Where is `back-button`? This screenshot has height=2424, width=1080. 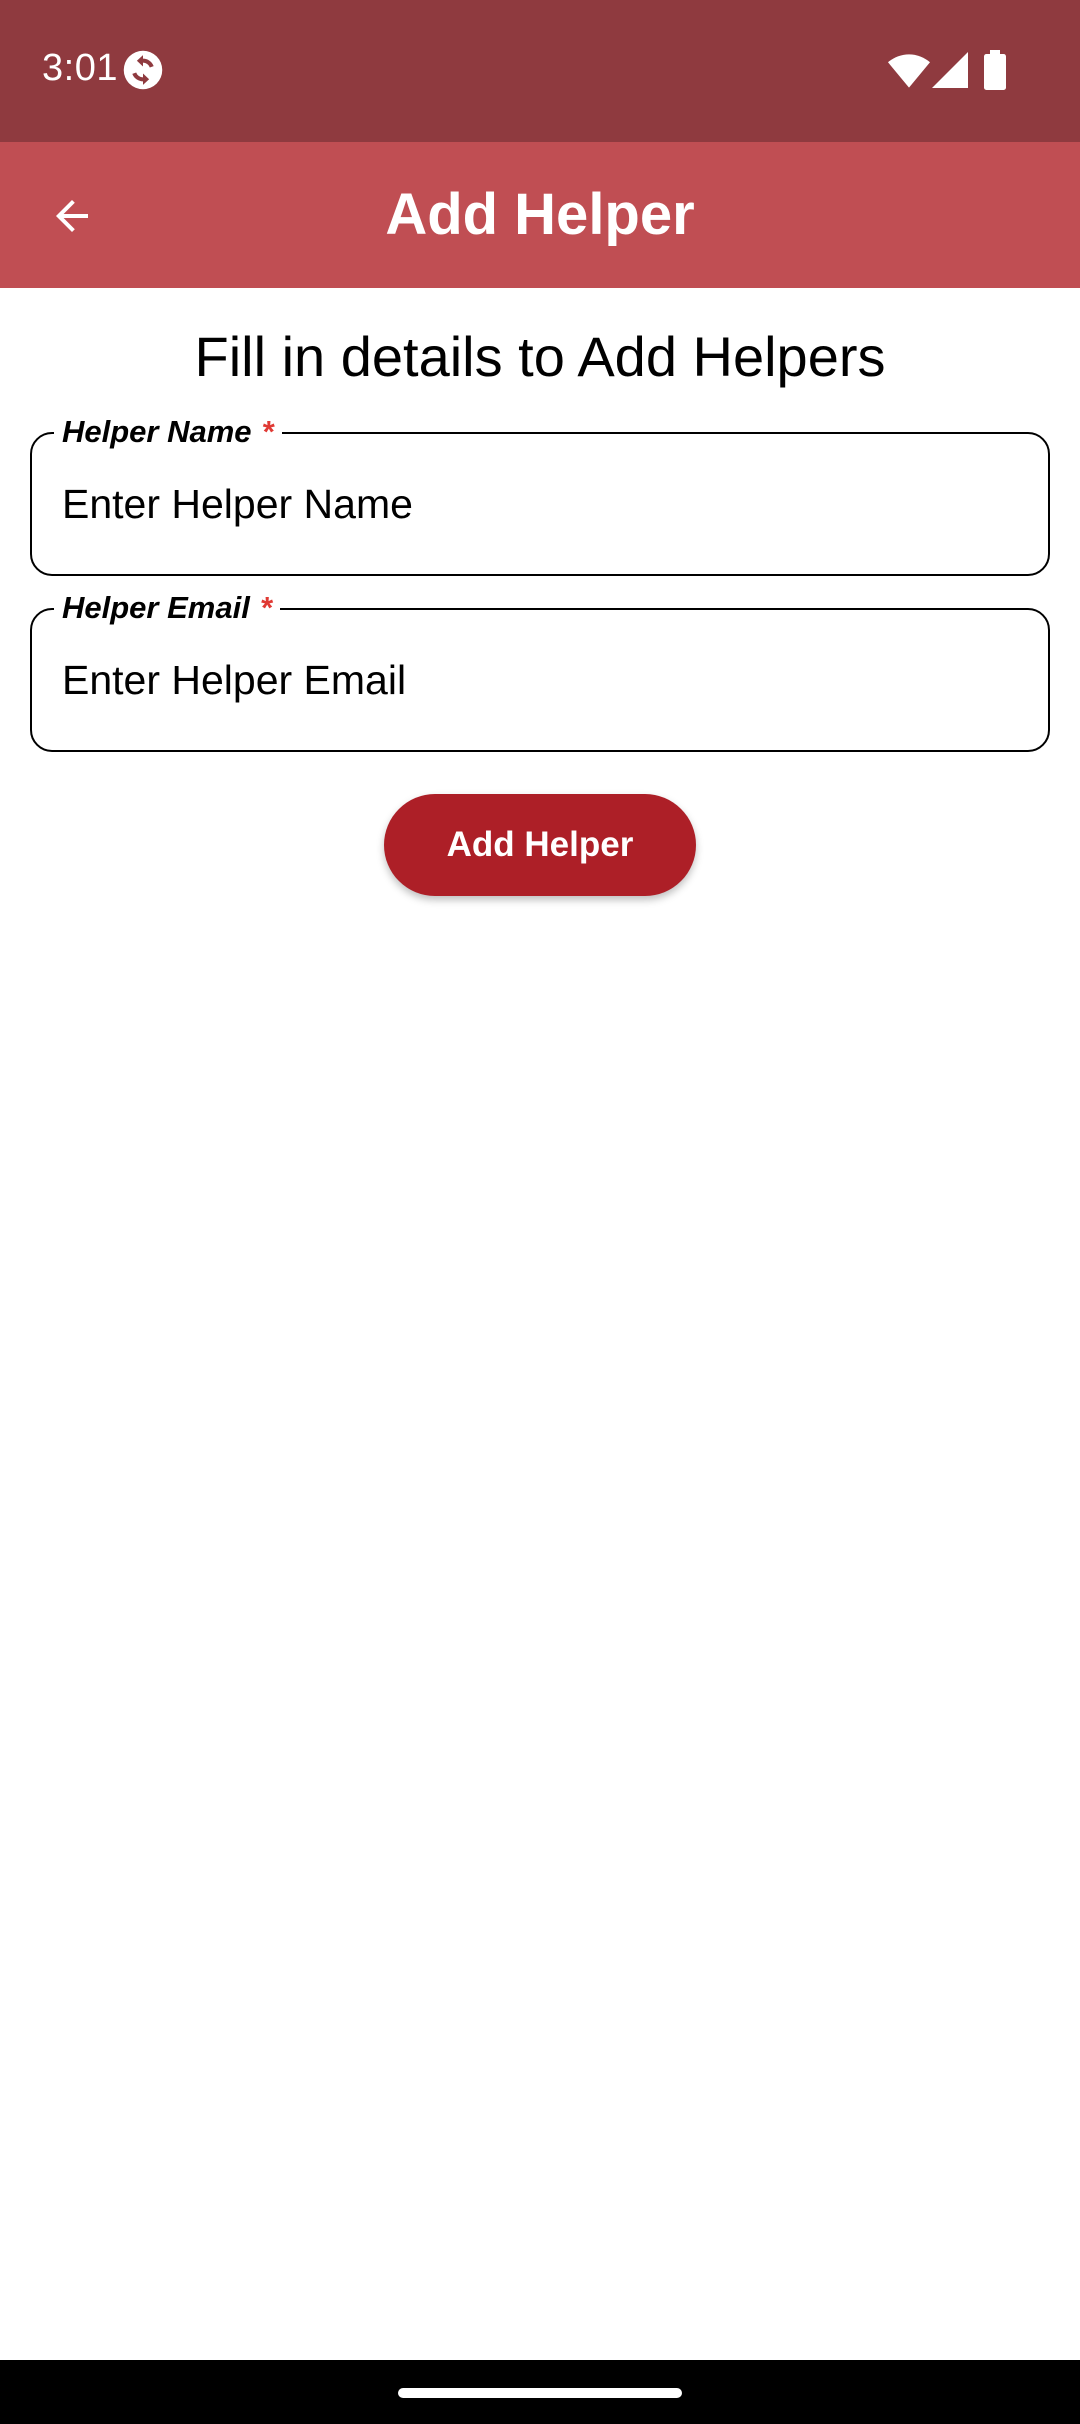
back-button is located at coordinates (72, 216).